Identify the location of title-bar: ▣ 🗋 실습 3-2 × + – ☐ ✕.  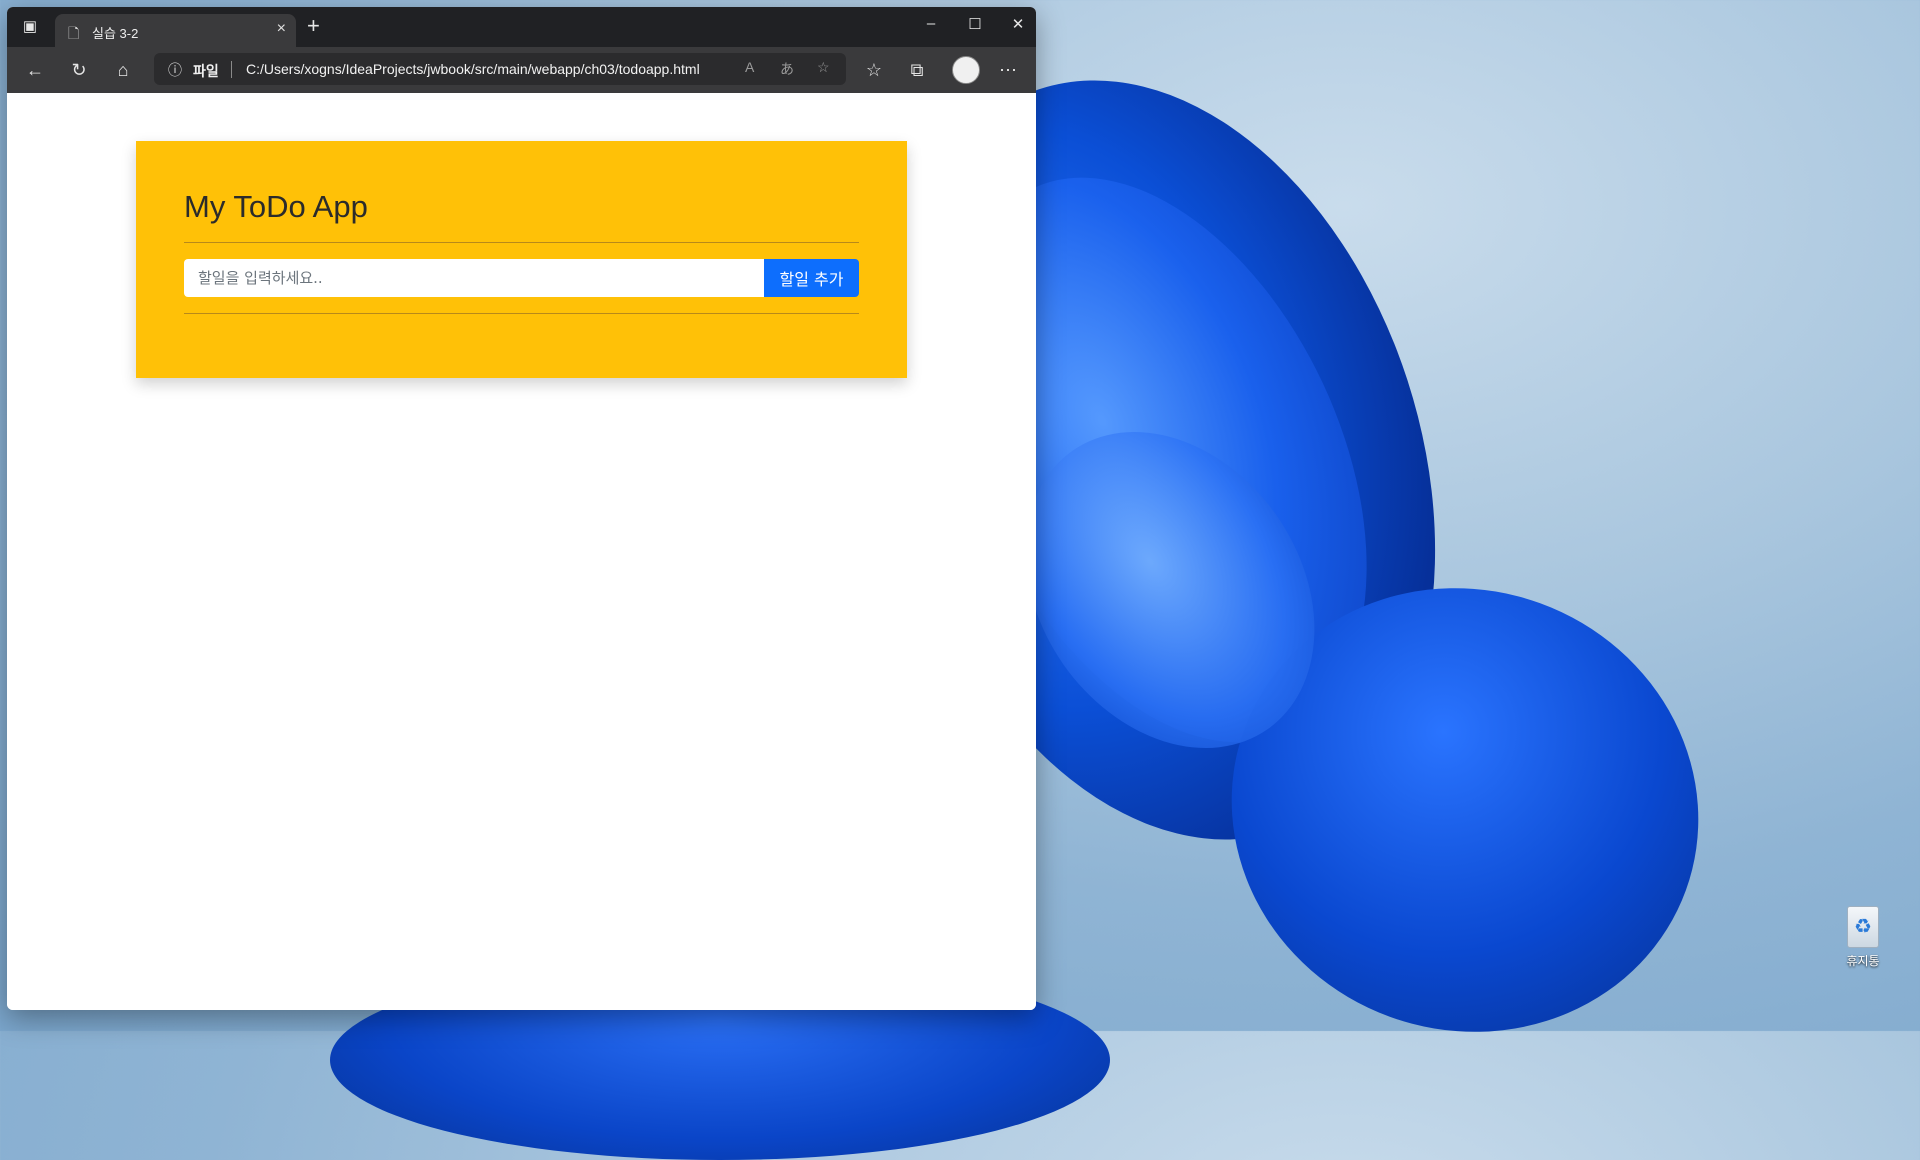
(521, 27).